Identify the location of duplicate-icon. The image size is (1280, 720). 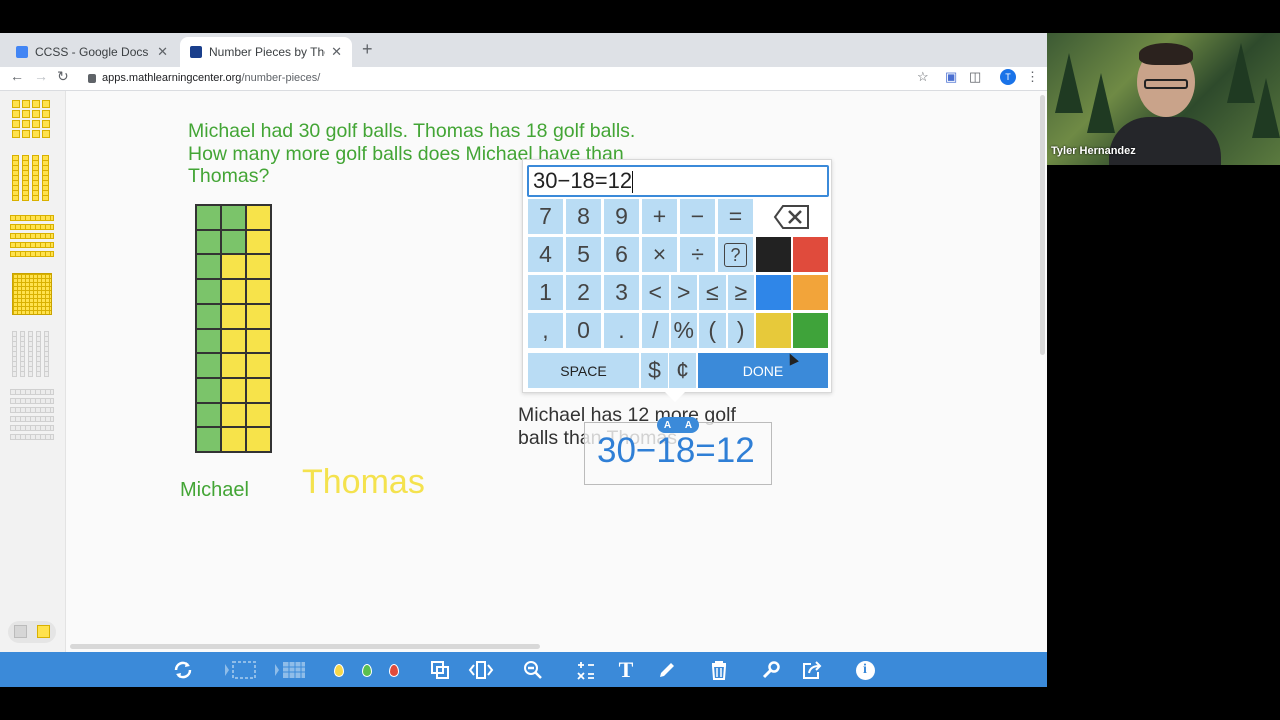
(440, 670).